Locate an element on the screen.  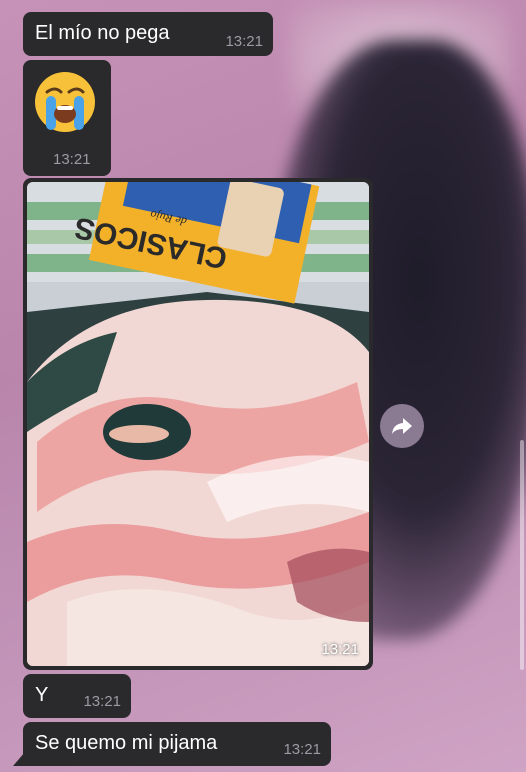
message-bubble-2: 13:21 is located at coordinates (67, 118).